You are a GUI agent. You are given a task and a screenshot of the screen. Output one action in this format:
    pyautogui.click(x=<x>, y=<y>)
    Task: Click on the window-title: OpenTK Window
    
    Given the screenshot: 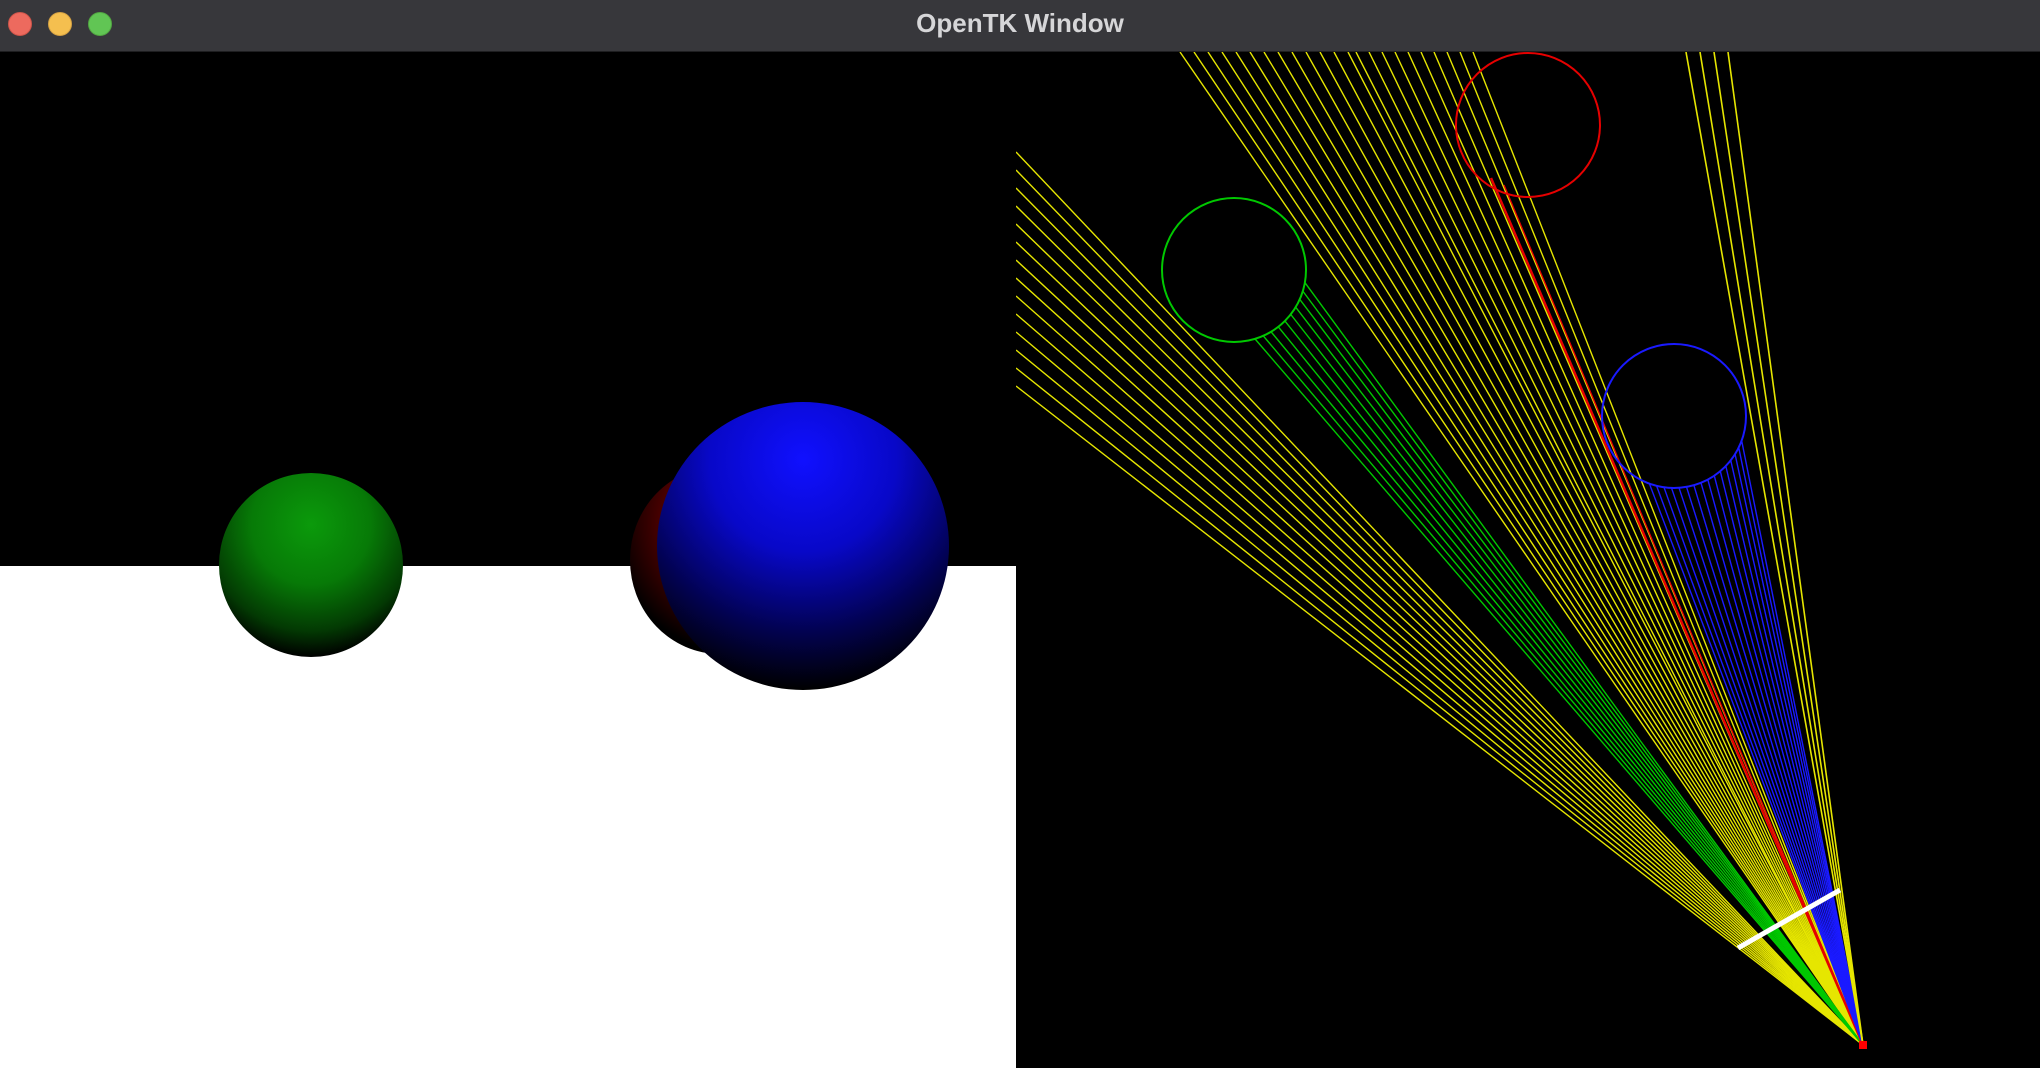 What is the action you would take?
    pyautogui.click(x=1020, y=23)
    